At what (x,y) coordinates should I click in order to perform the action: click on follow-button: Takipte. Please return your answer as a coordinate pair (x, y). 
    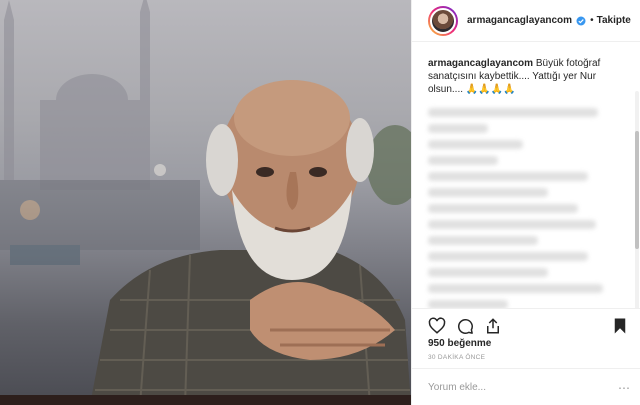
    Looking at the image, I should click on (614, 20).